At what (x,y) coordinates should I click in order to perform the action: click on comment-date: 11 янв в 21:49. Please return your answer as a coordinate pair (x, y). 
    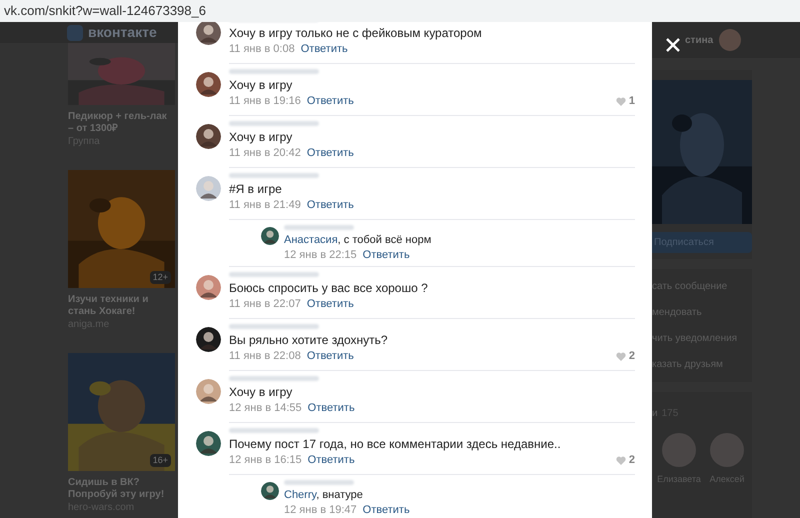
    Looking at the image, I should click on (265, 205).